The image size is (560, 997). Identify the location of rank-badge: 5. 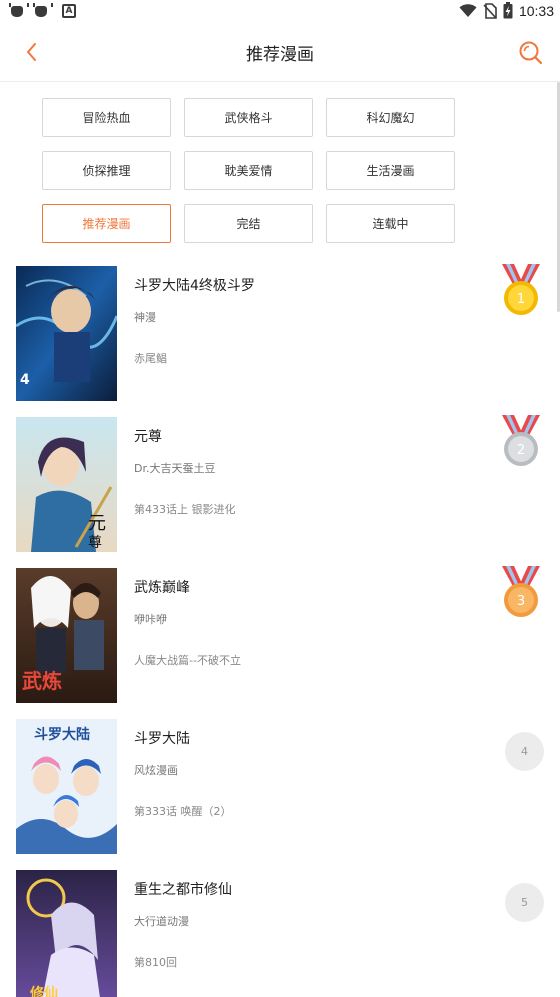
(524, 902).